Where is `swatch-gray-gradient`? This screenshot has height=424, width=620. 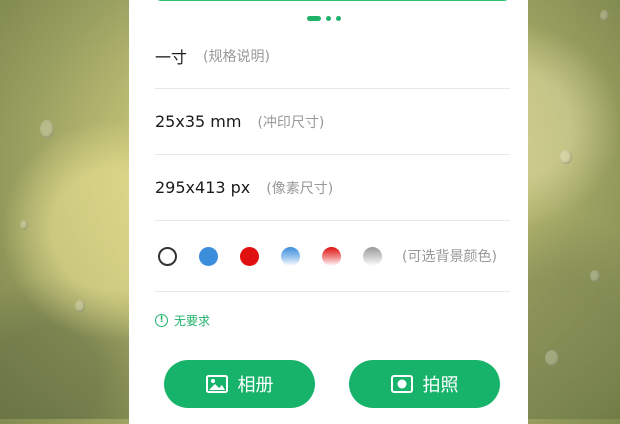 swatch-gray-gradient is located at coordinates (372, 256).